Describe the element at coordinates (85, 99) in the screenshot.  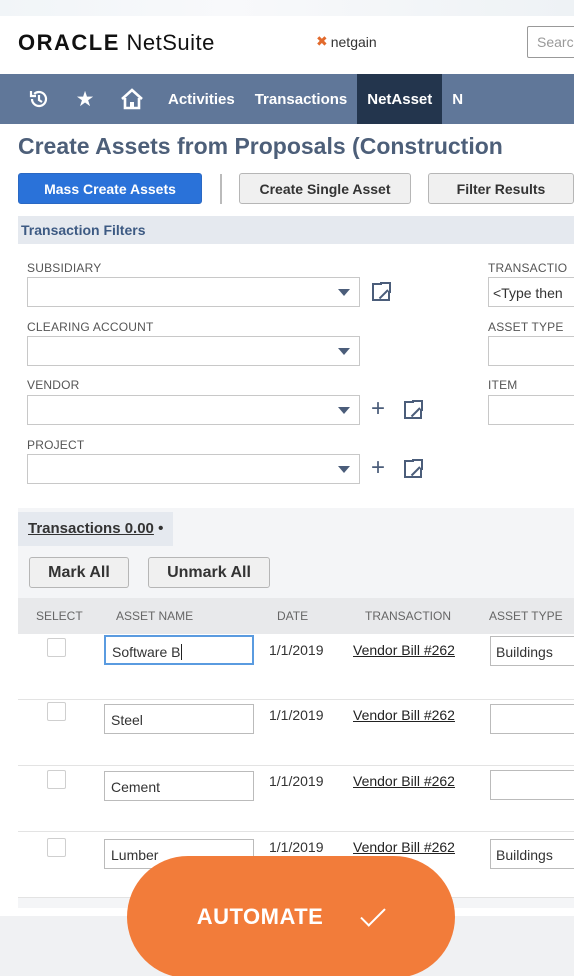
I see `star-icon: ★` at that location.